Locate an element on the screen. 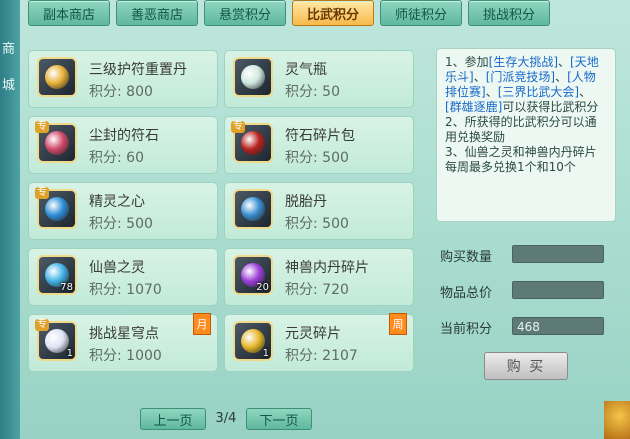 The height and width of the screenshot is (439, 630). pagination: 上一页 3/4 下一页 is located at coordinates (226, 419).